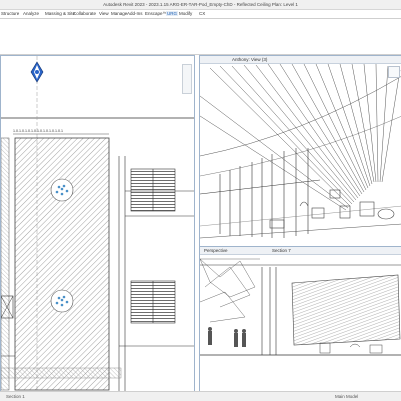 The width and height of the screenshot is (401, 401). Describe the element at coordinates (172, 13) in the screenshot. I see `ribbon-tab-urg: URG` at that location.